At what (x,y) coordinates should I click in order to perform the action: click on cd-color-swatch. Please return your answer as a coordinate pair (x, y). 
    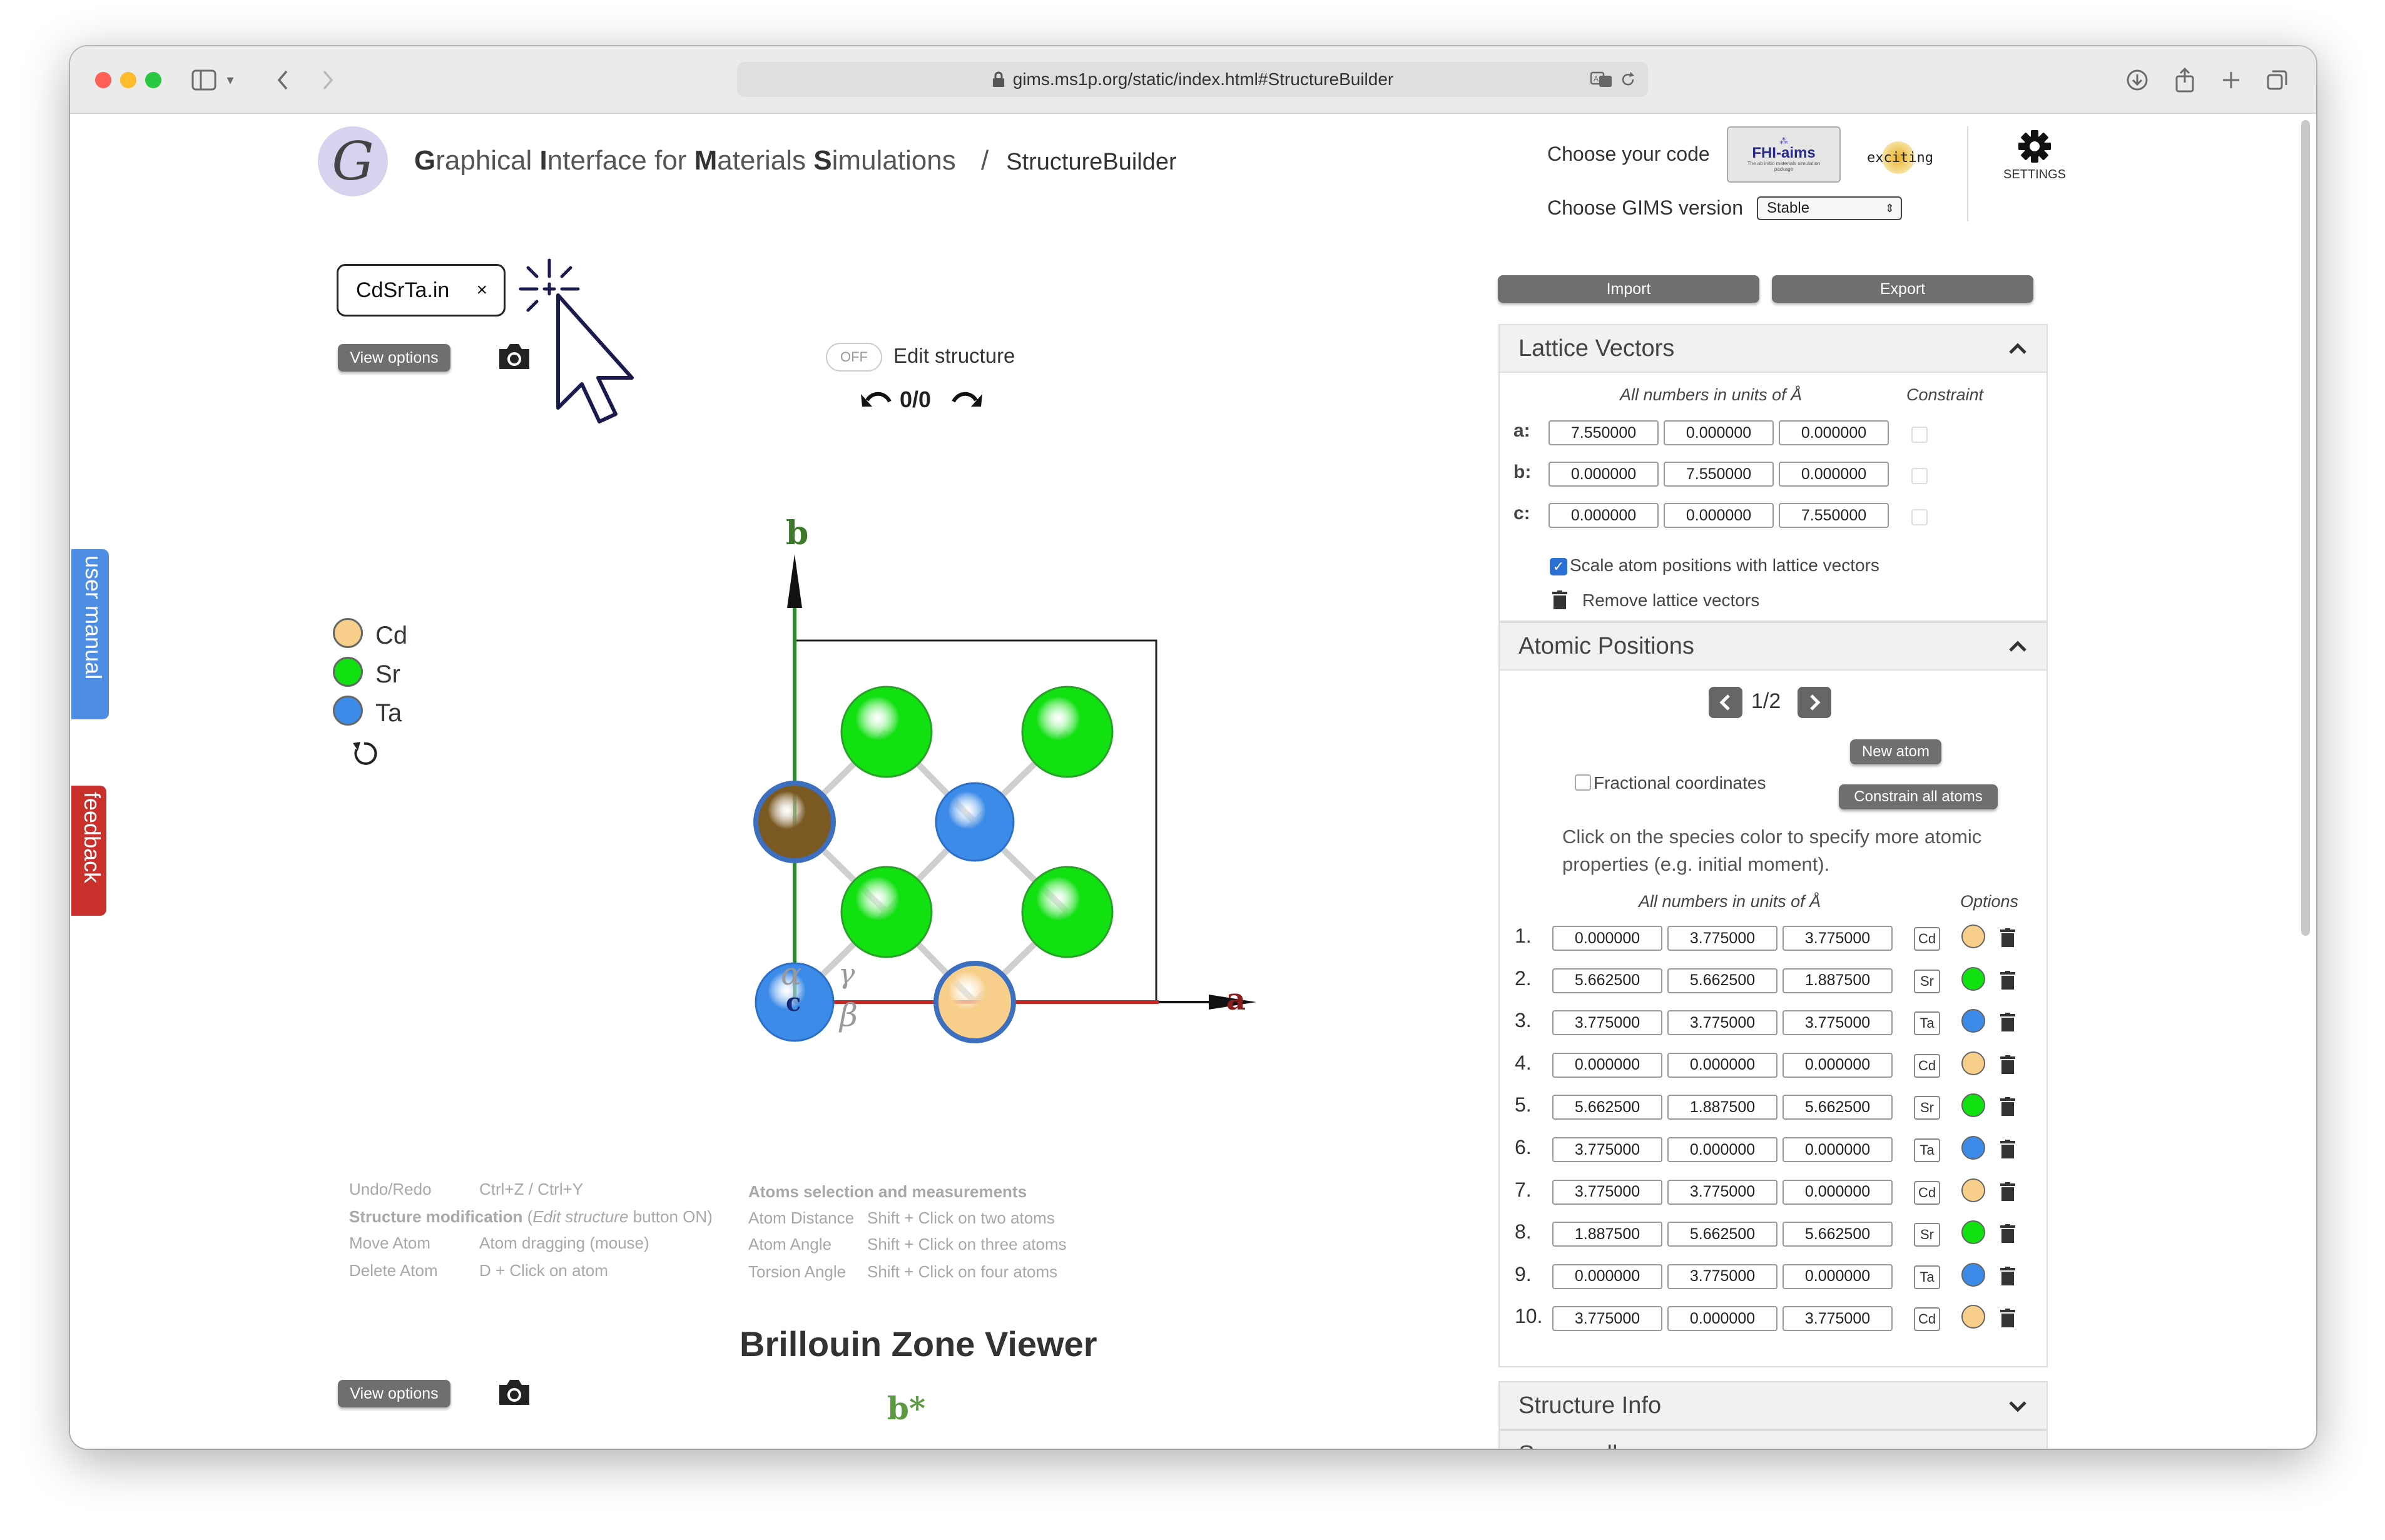
    Looking at the image, I should click on (348, 633).